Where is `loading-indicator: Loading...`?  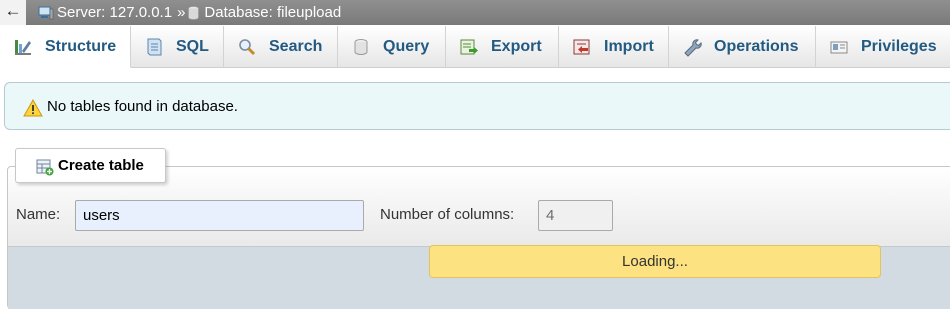 loading-indicator: Loading... is located at coordinates (655, 261).